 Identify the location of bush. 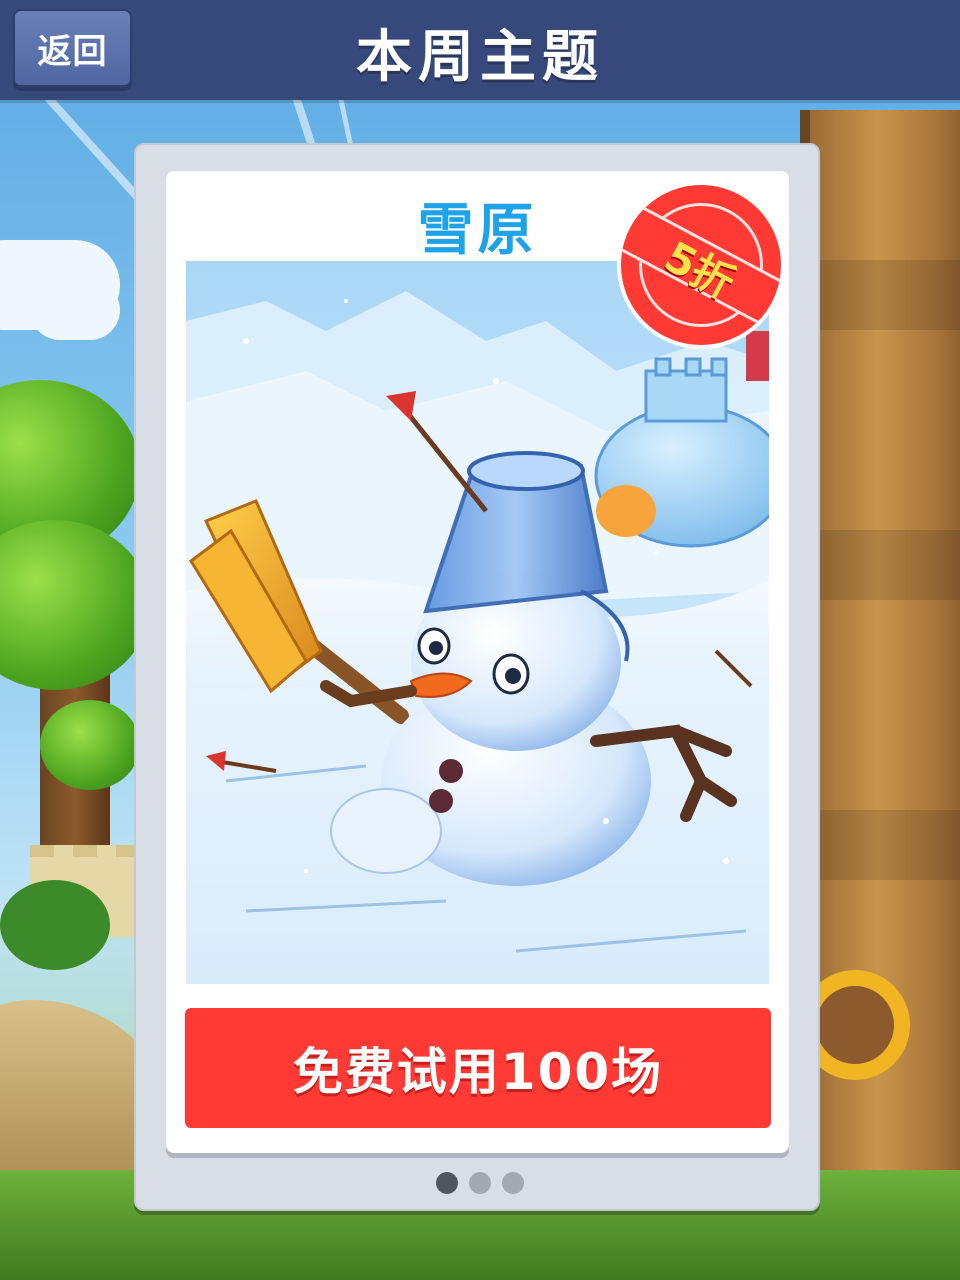
(55, 925).